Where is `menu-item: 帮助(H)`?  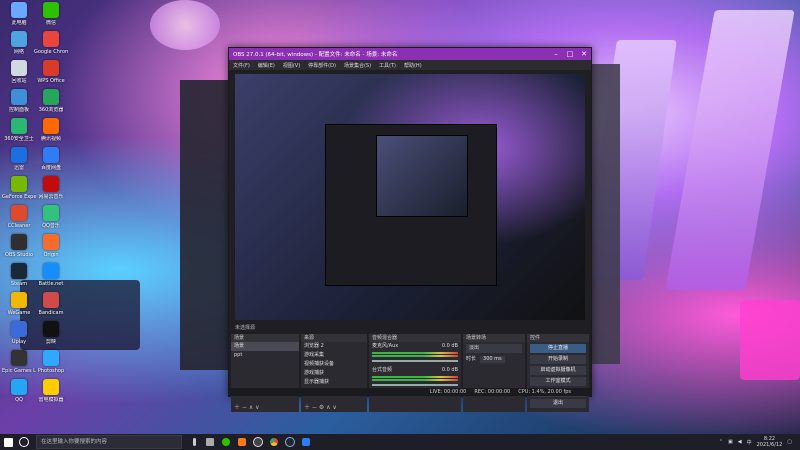 menu-item: 帮助(H) is located at coordinates (413, 65).